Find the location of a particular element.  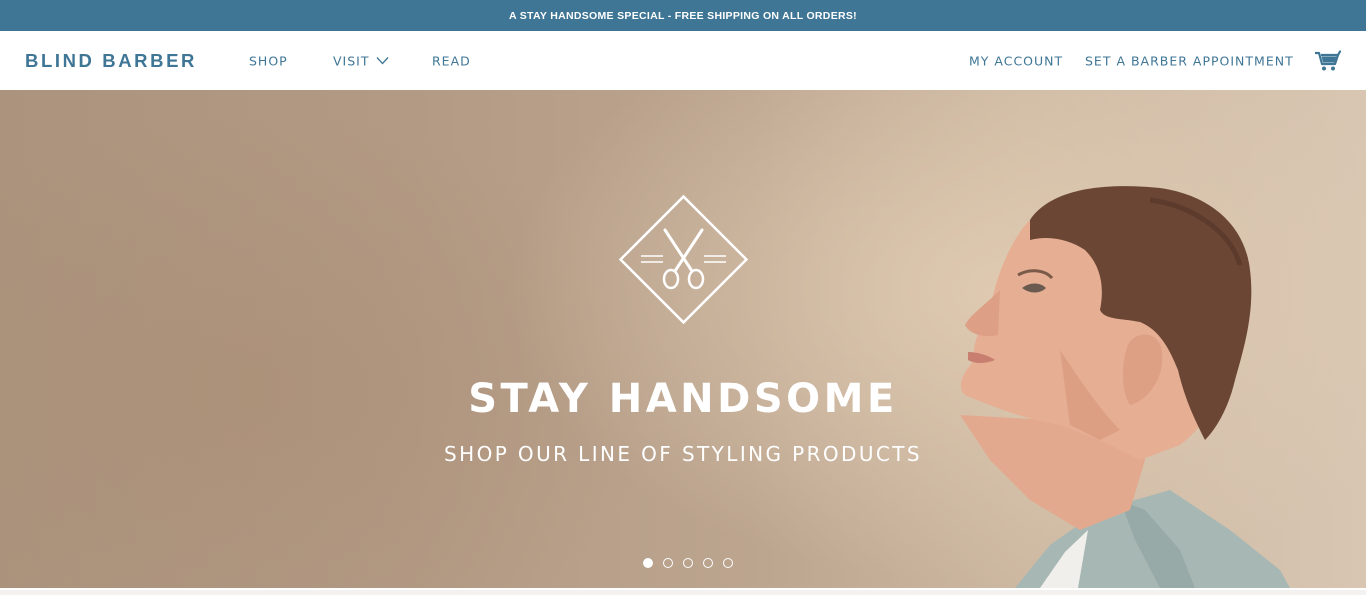

hero-title: STAY HANDSOME is located at coordinates (683, 399).